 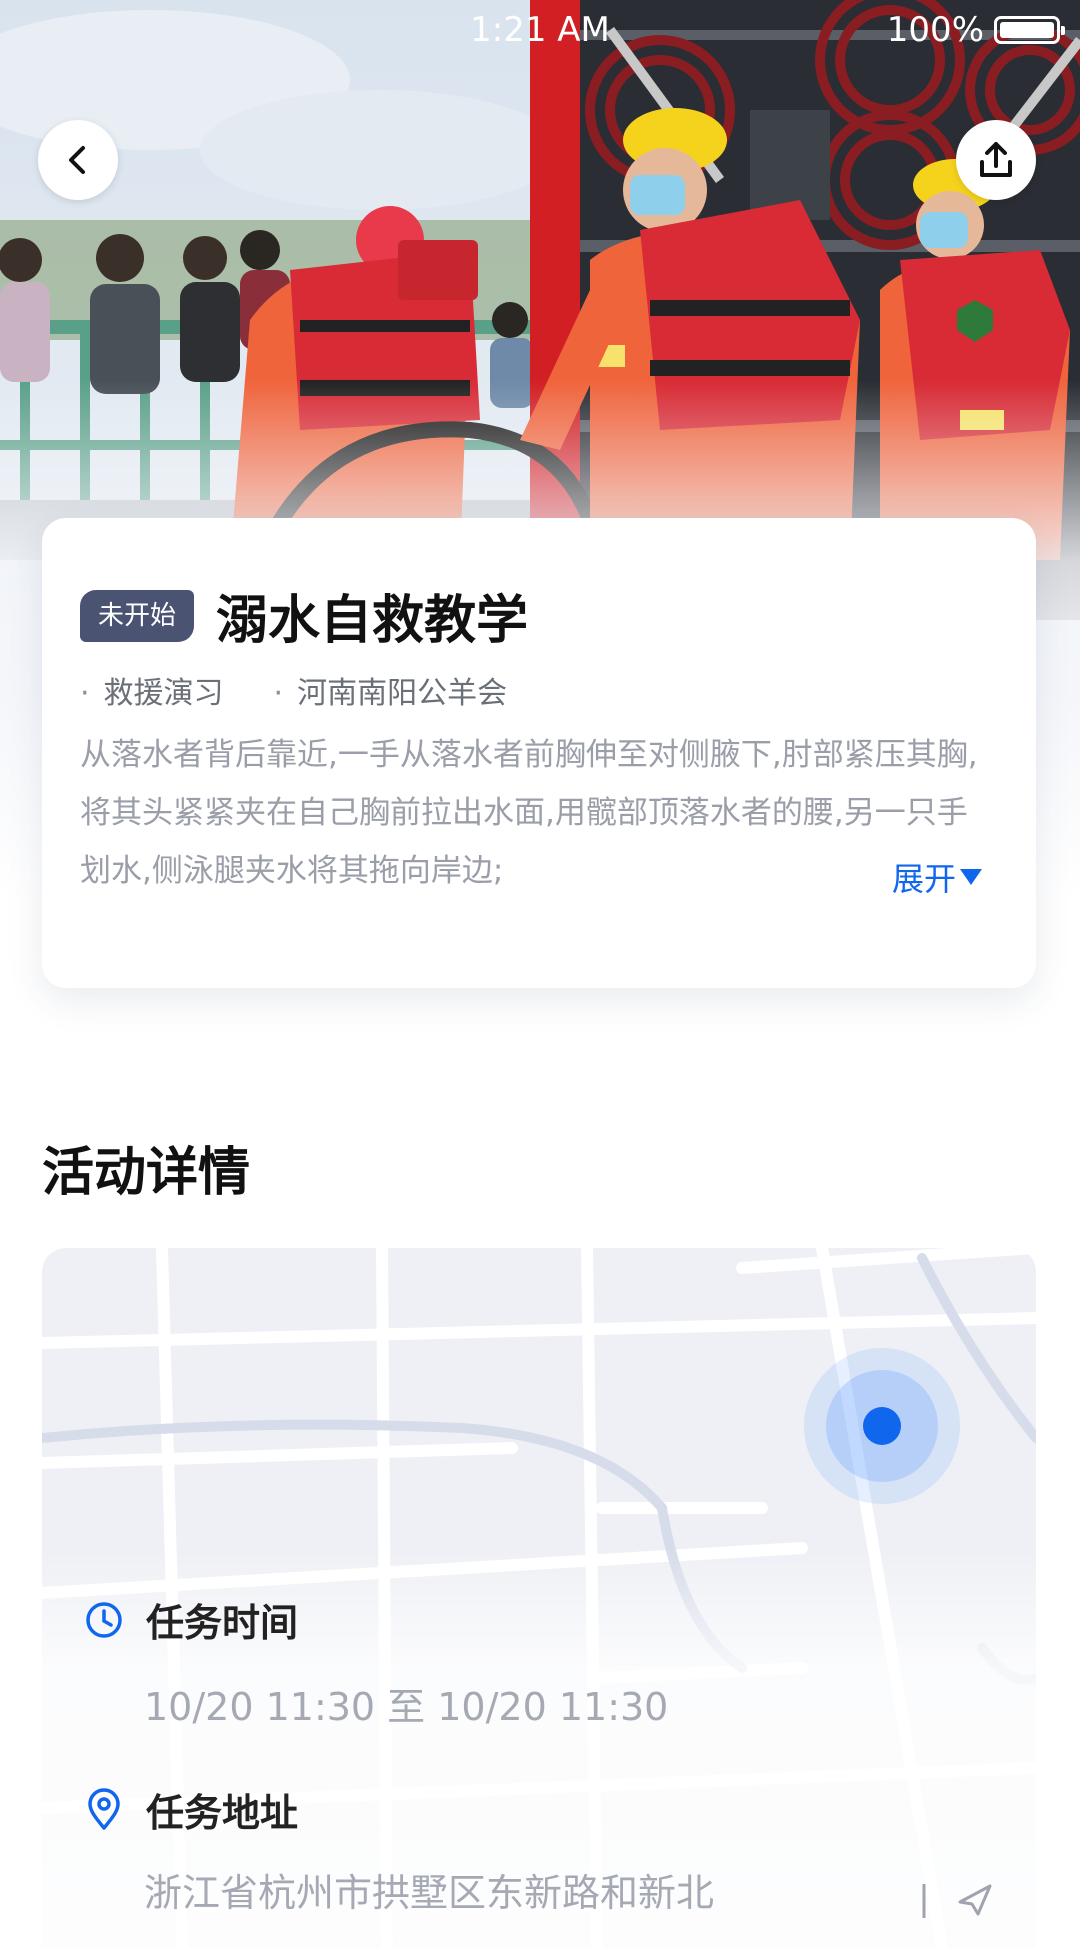 What do you see at coordinates (104, 1808) in the screenshot?
I see `location-pin-icon` at bounding box center [104, 1808].